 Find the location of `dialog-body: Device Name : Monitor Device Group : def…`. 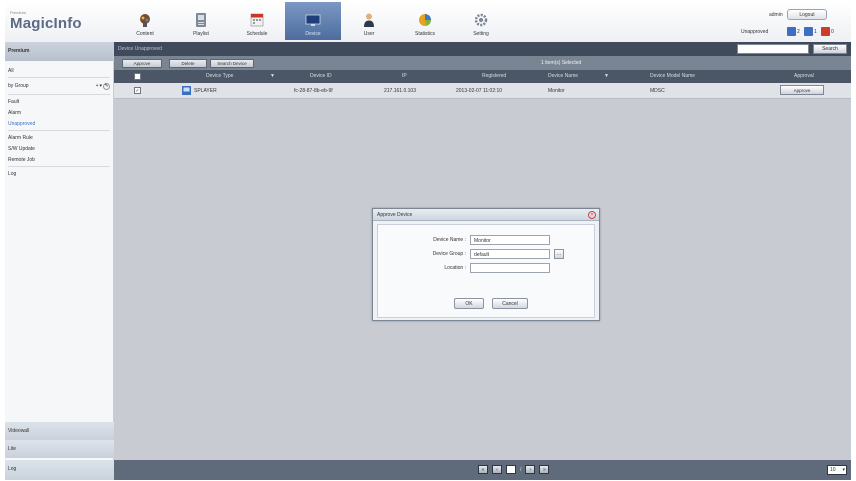

dialog-body: Device Name : Monitor Device Group : def… is located at coordinates (486, 271).